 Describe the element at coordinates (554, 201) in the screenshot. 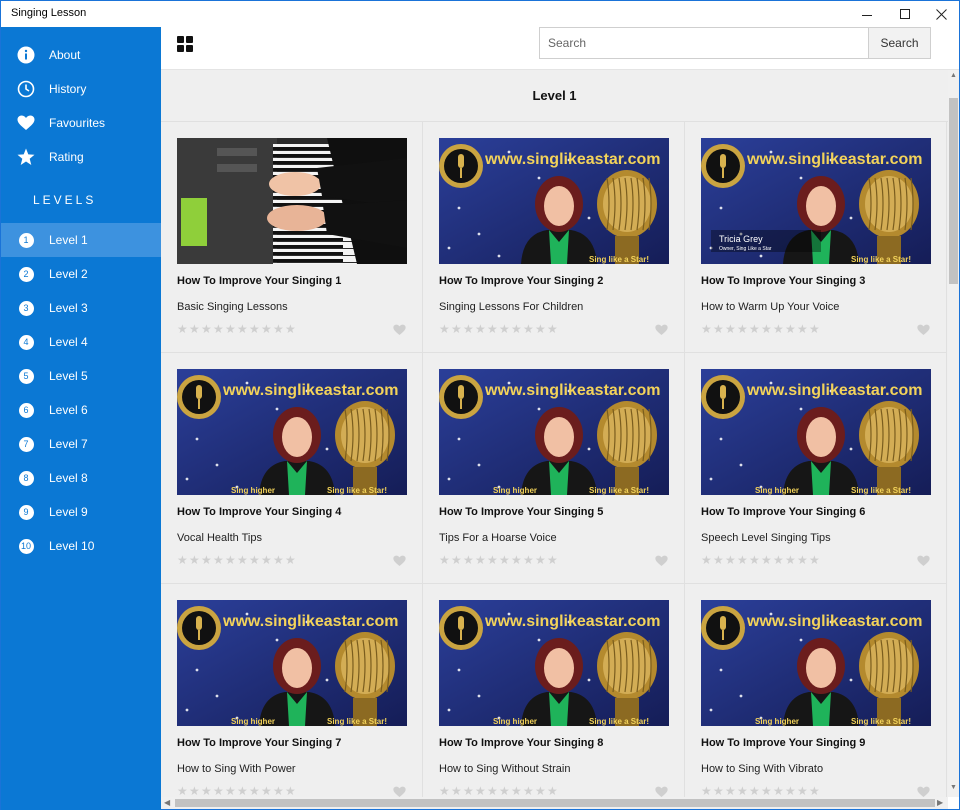

I see `lesson-thumbnail: www.singlikeastar.com Sing like a Star!` at that location.